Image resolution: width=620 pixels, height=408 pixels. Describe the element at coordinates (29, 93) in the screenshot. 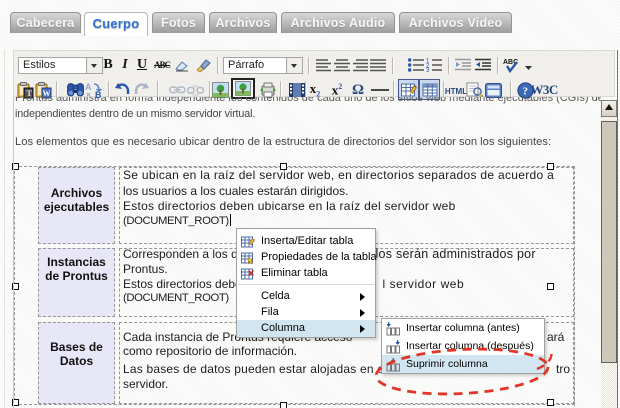

I see `svg-text: T` at that location.